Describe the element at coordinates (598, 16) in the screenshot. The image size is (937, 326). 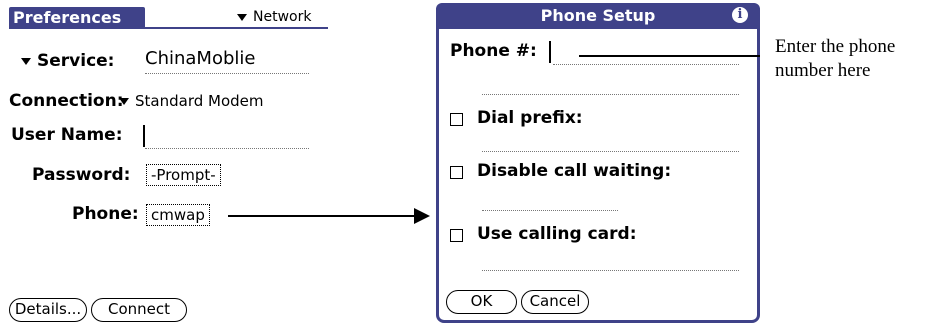
I see `dialog-title: Phone Setup` at that location.